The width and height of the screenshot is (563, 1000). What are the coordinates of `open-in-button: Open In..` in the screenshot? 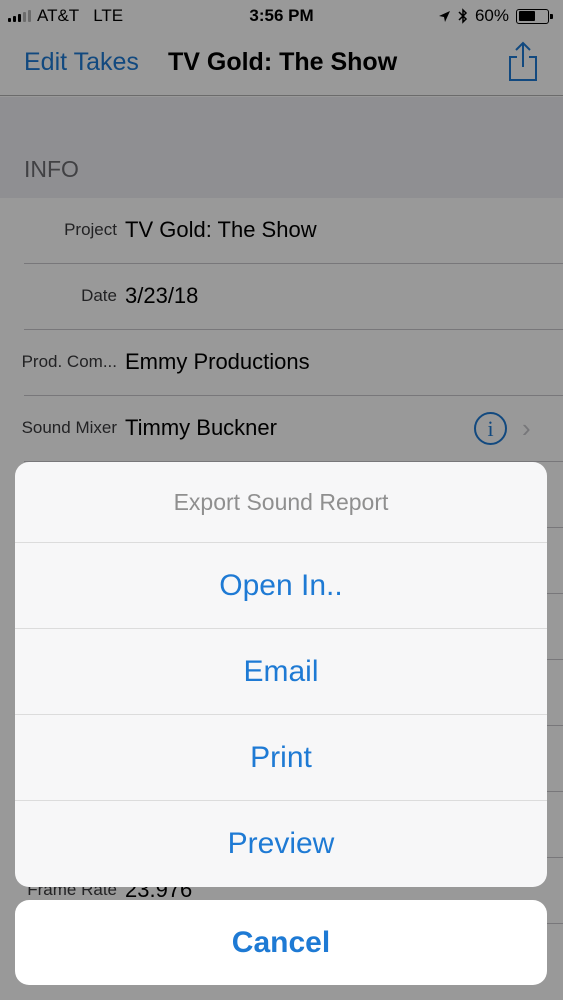 It's located at (281, 586).